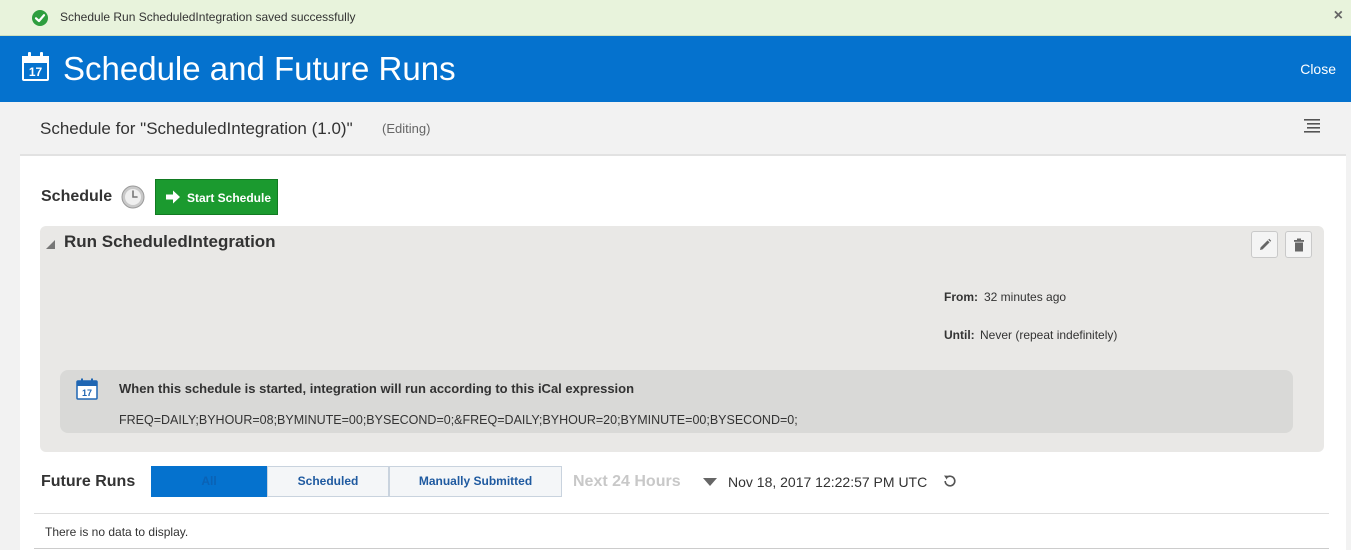  I want to click on clock-icon, so click(133, 197).